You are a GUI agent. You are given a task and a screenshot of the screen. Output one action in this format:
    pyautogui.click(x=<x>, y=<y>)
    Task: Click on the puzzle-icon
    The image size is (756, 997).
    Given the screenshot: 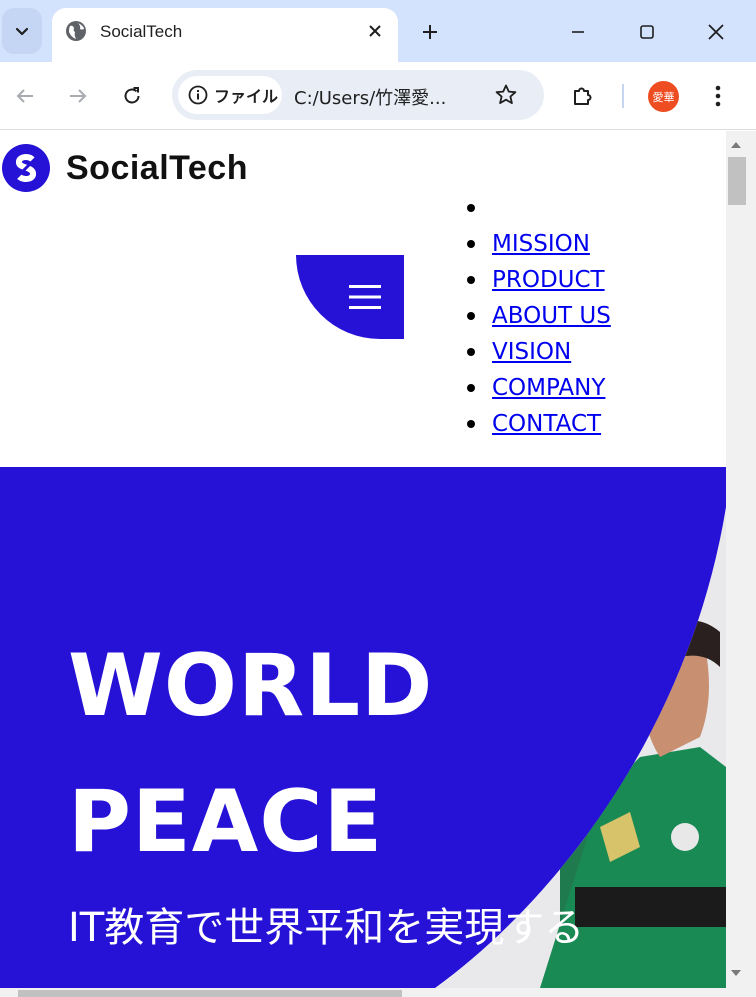 What is the action you would take?
    pyautogui.click(x=583, y=96)
    